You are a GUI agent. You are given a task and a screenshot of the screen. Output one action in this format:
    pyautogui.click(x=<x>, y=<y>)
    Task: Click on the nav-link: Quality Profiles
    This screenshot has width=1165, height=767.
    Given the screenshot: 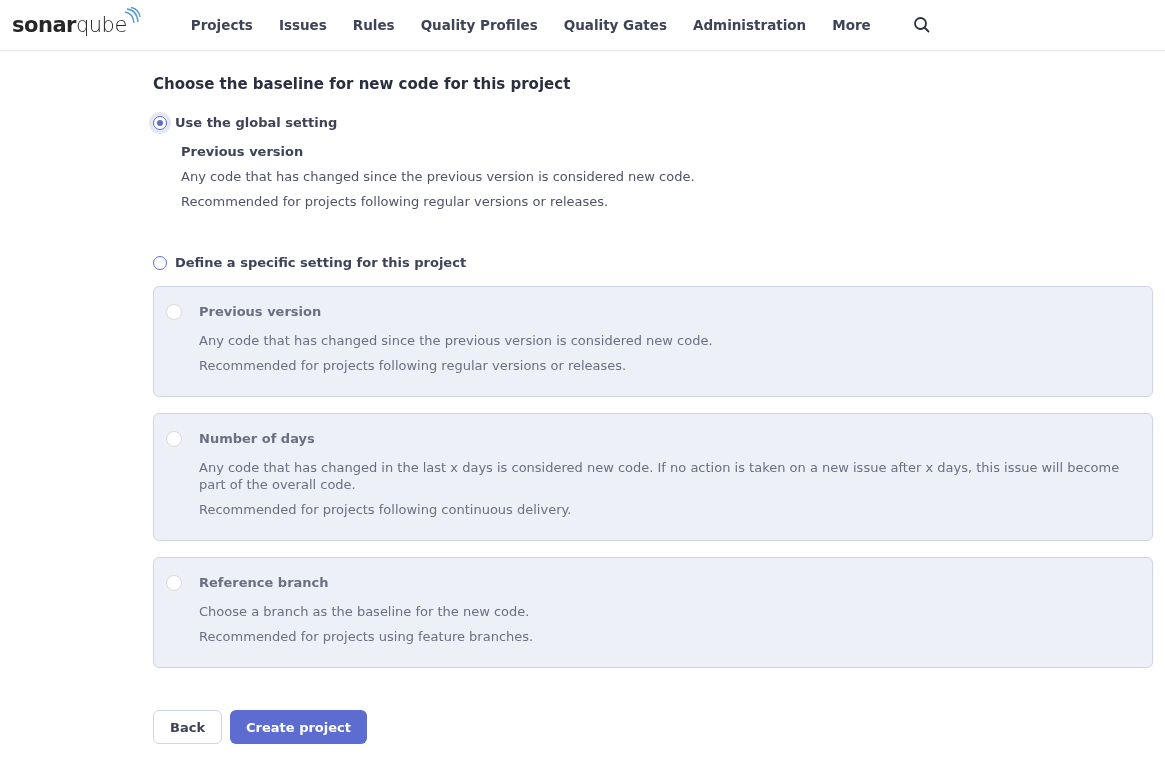 What is the action you would take?
    pyautogui.click(x=479, y=25)
    